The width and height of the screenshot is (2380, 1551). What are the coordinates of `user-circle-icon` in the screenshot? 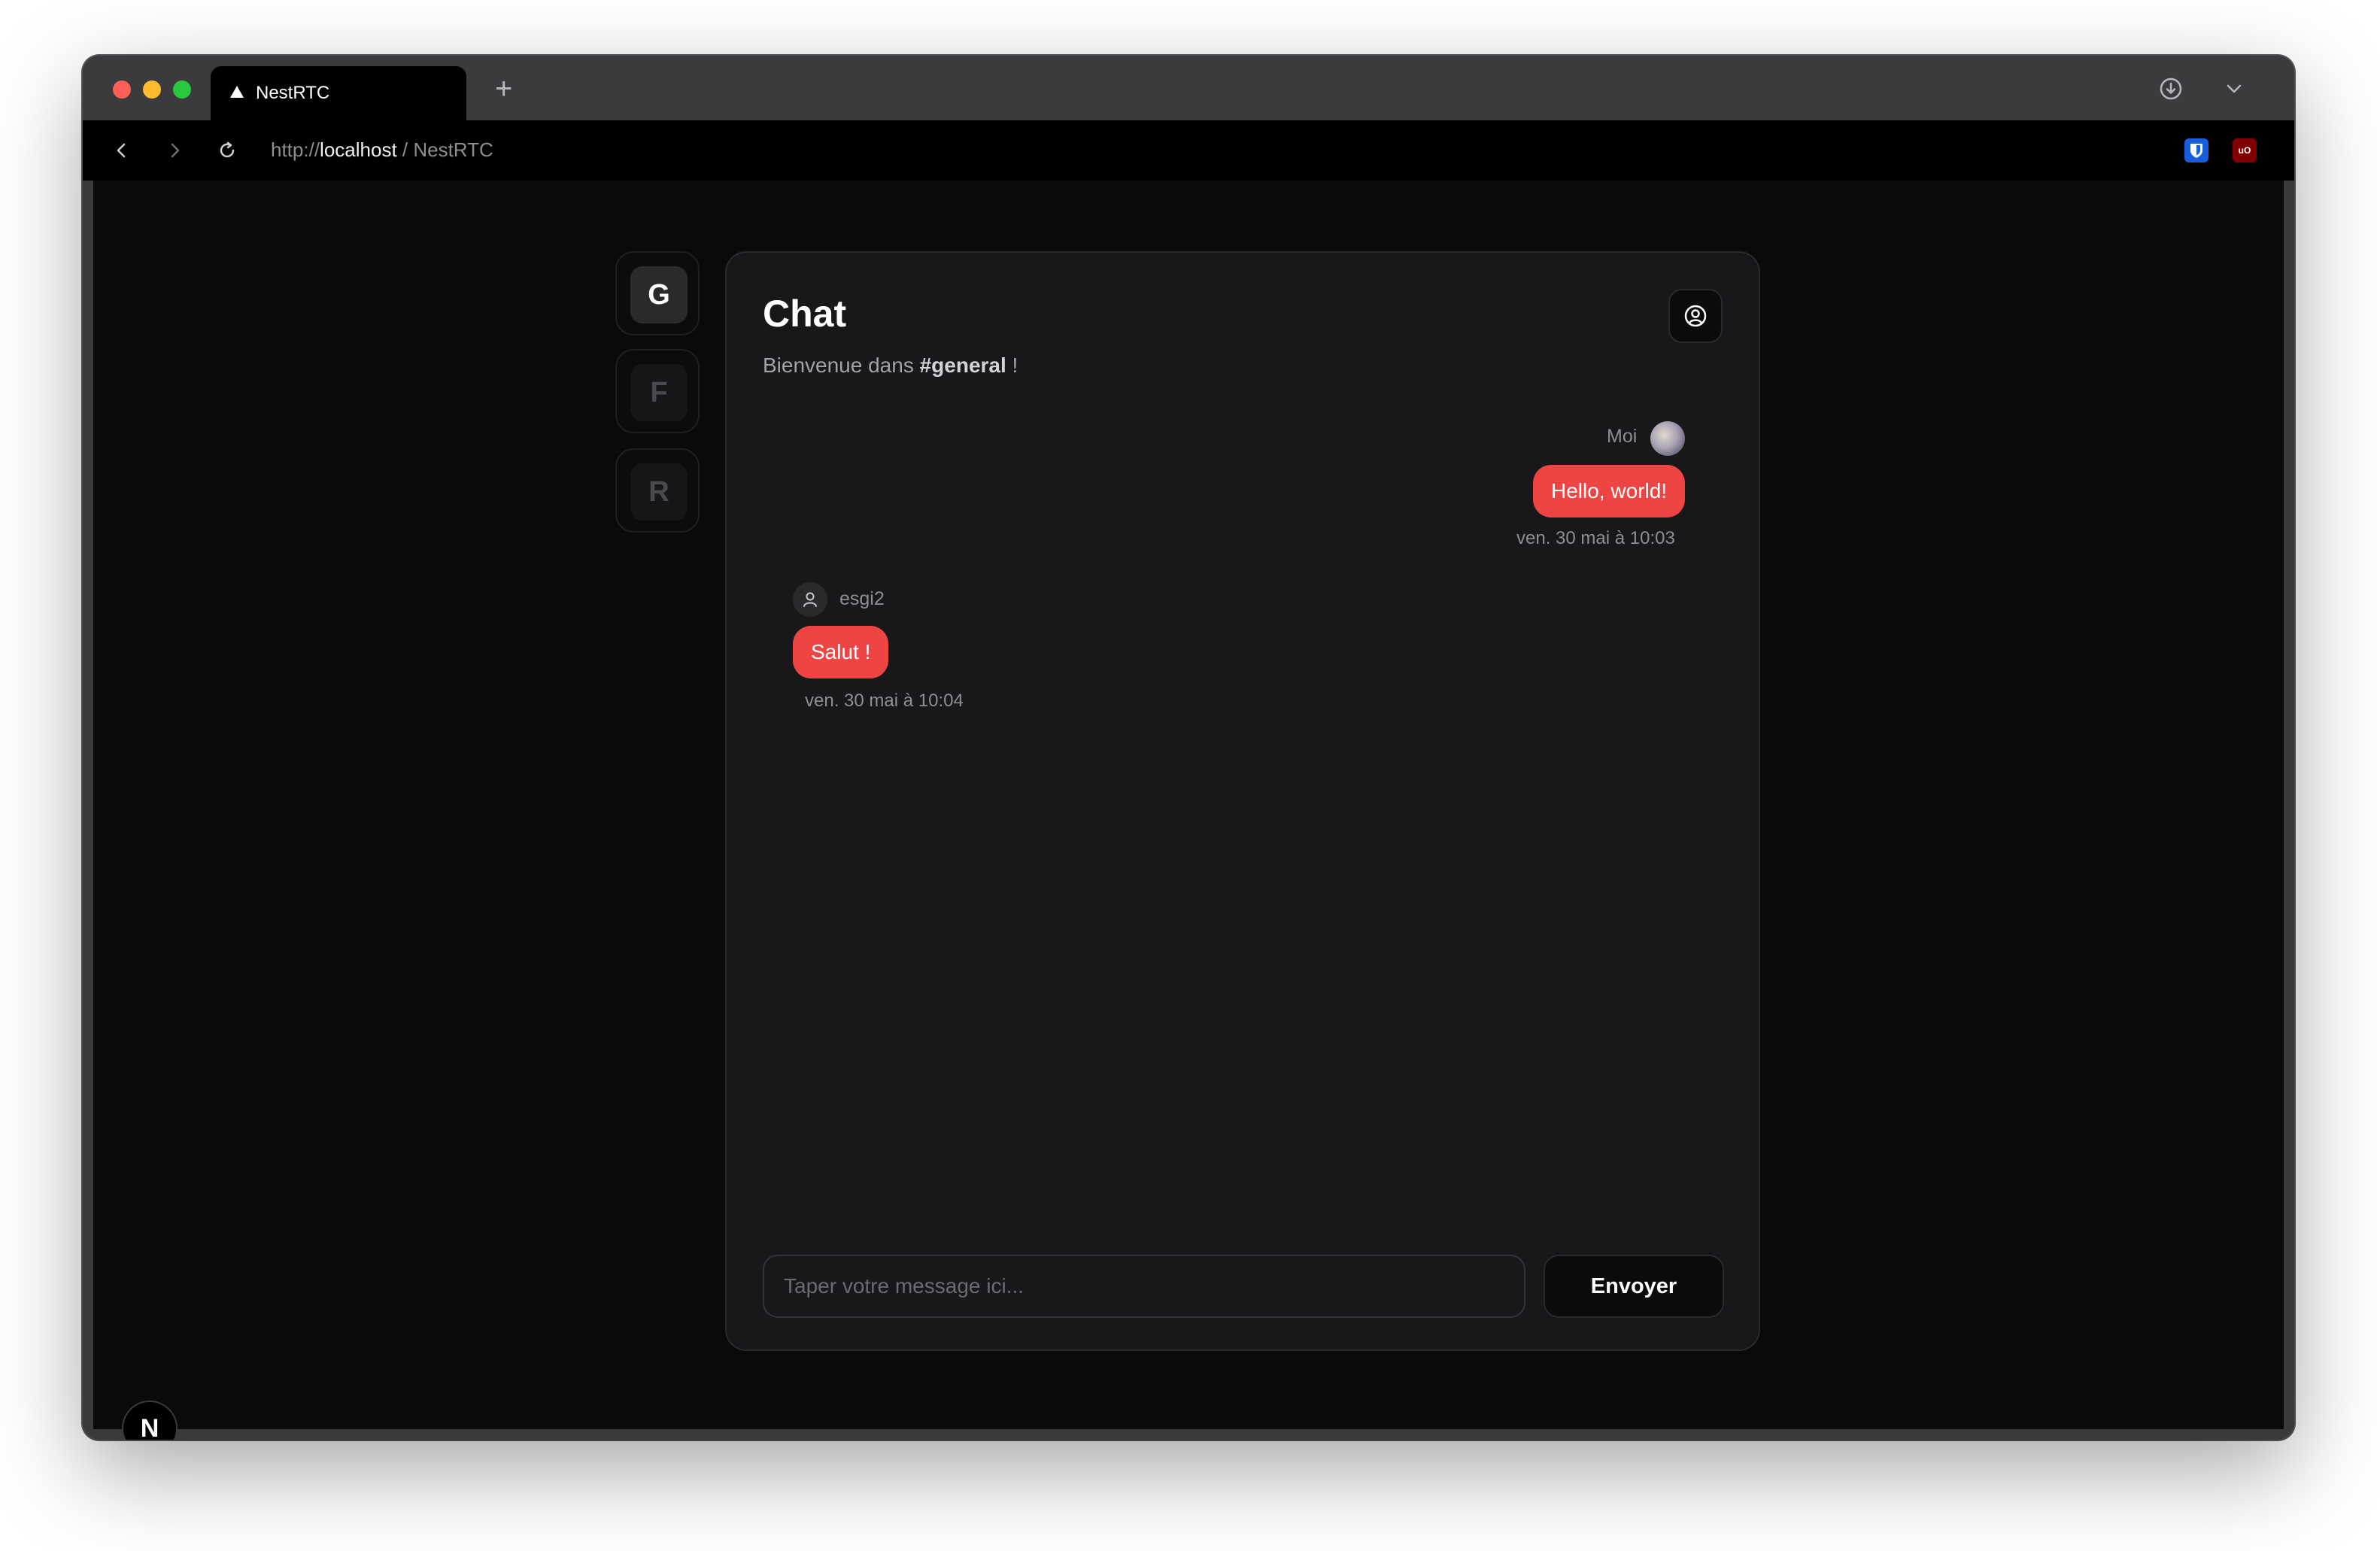 It's located at (1695, 316).